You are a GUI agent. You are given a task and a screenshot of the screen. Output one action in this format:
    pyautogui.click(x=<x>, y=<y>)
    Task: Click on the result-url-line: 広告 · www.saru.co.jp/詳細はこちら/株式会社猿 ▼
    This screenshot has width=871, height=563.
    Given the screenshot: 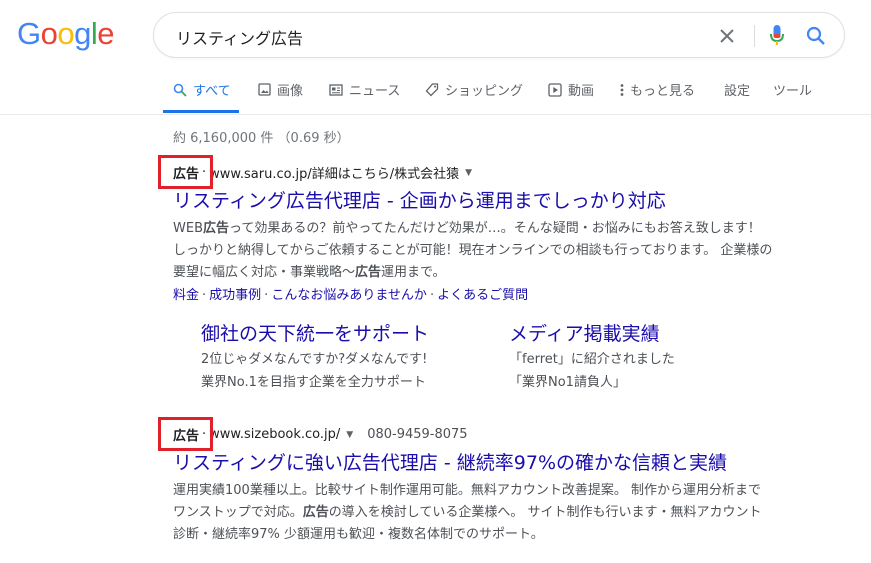 What is the action you would take?
    pyautogui.click(x=473, y=172)
    